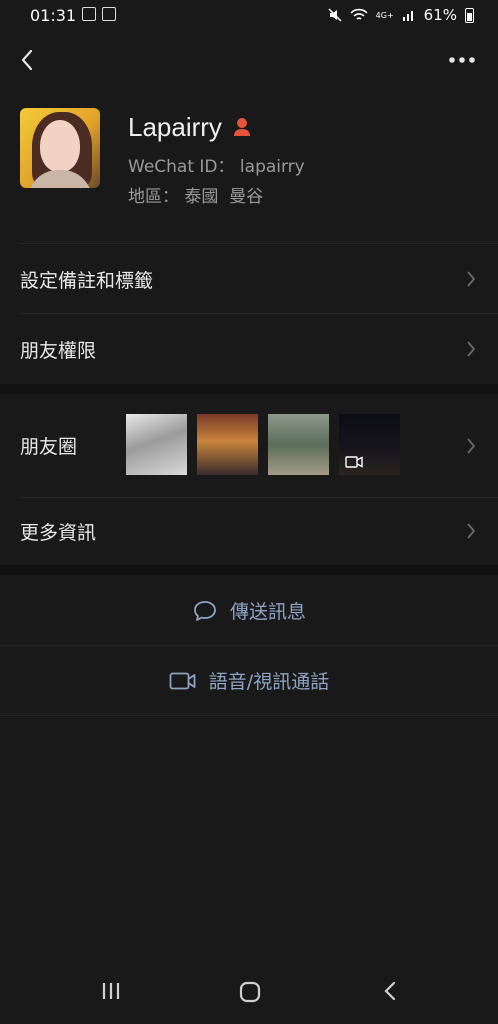 Image resolution: width=498 pixels, height=1024 pixels. I want to click on female-gender-icon, so click(242, 127).